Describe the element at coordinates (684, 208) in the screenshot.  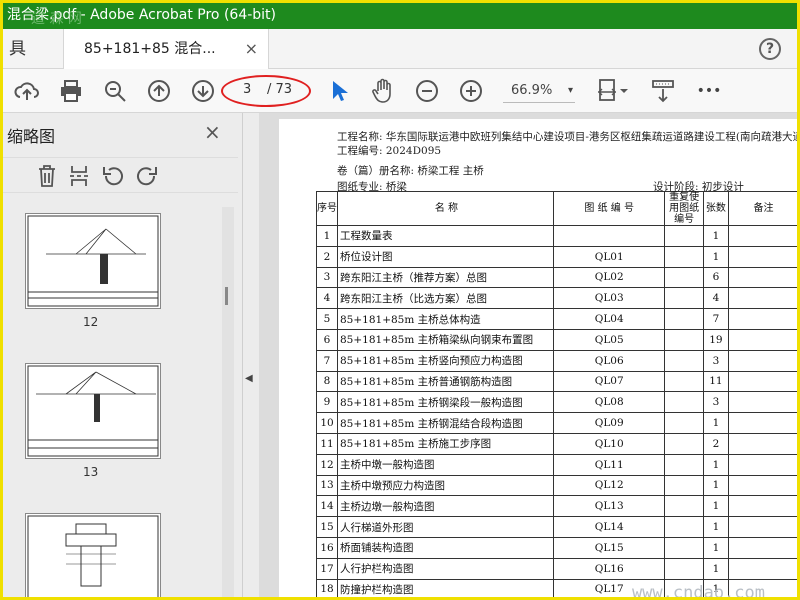
I see `col-header-reused: 重复使用图纸编号` at that location.